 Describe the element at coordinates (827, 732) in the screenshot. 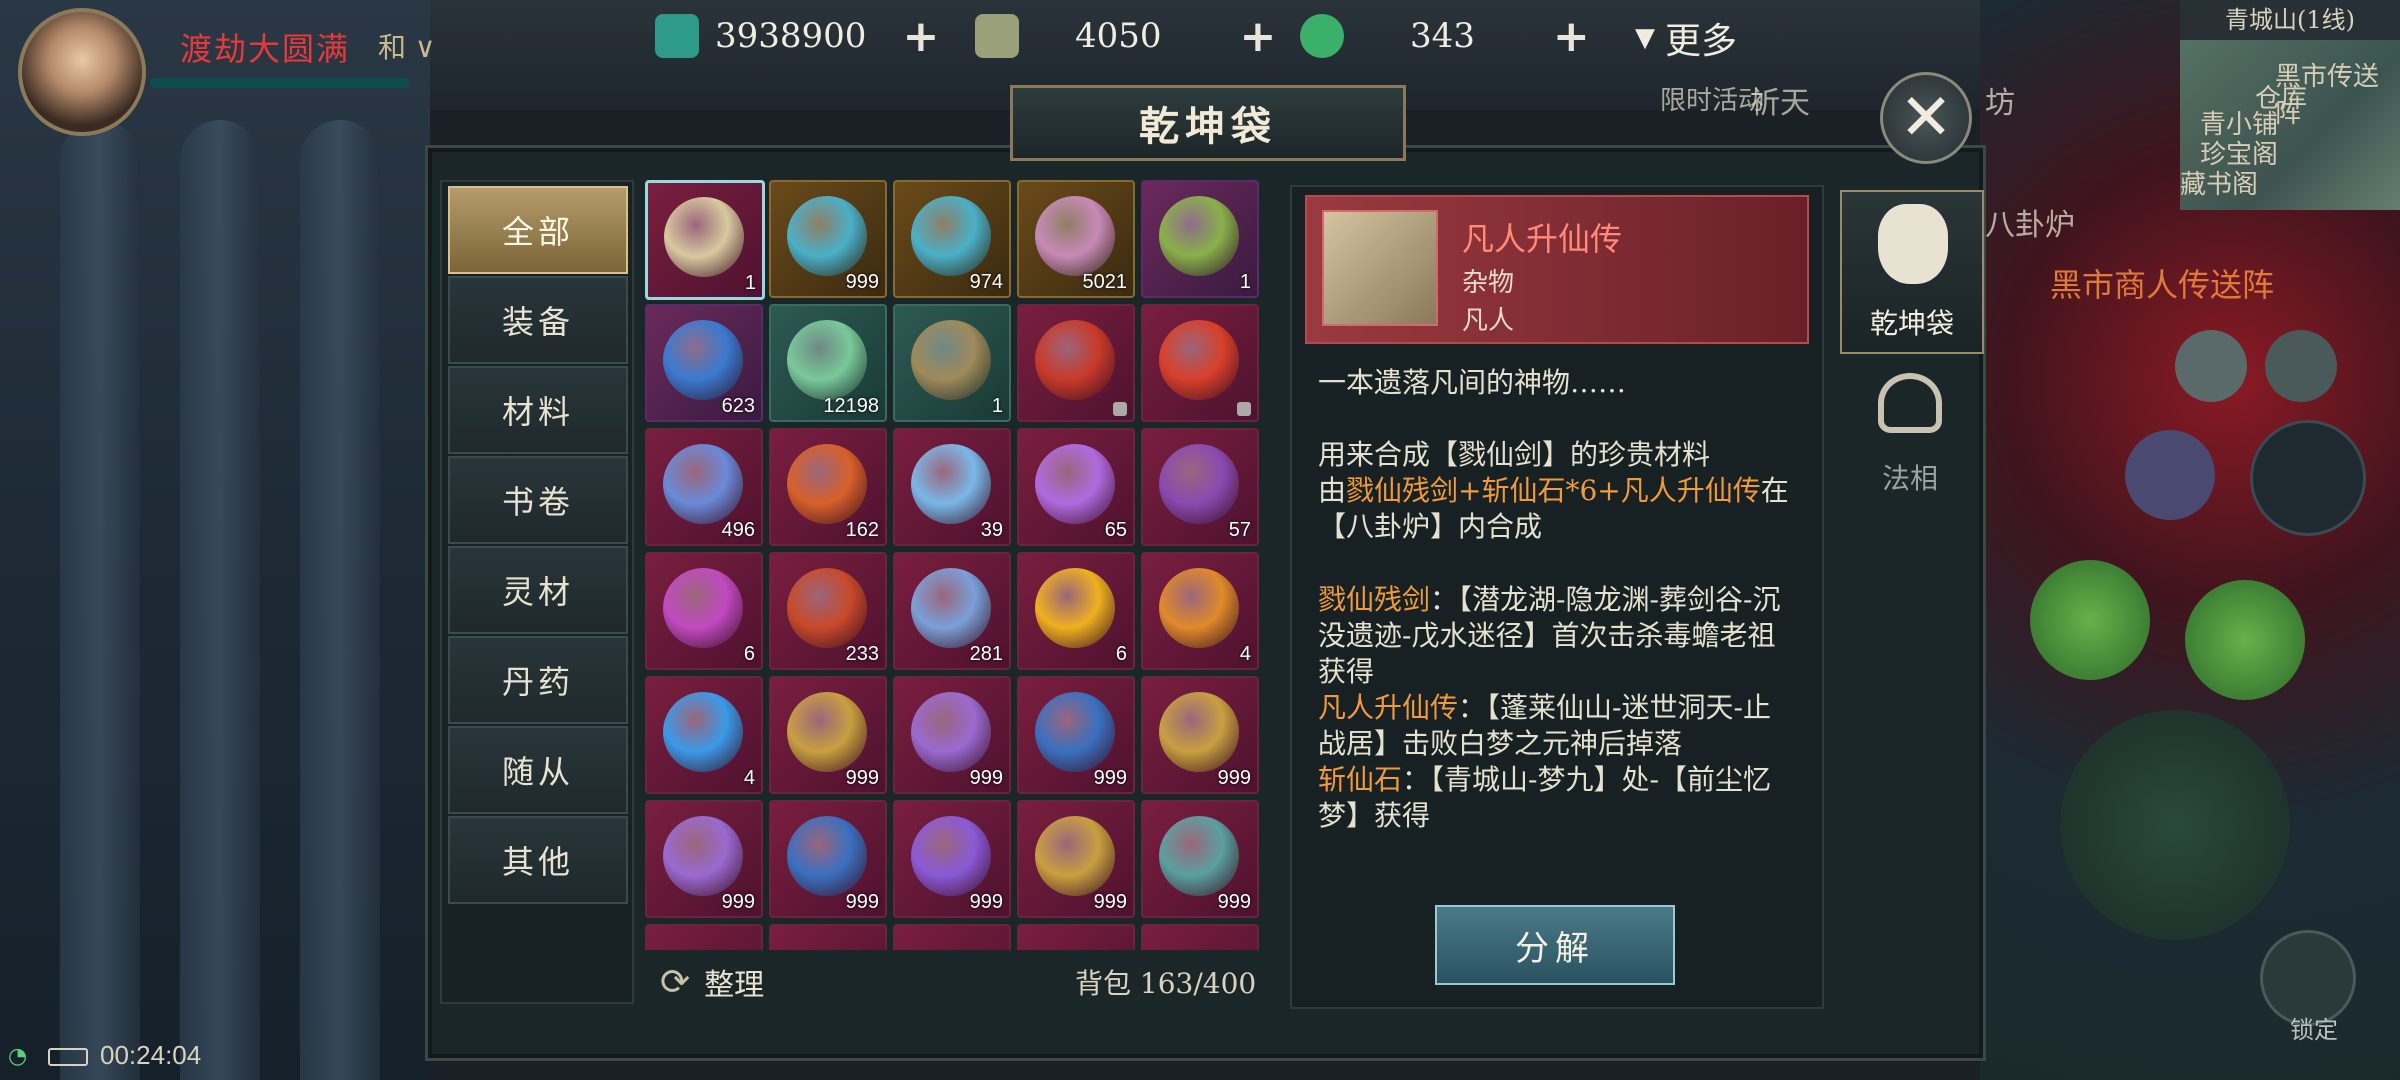

I see `gold-ore-item-icon` at that location.